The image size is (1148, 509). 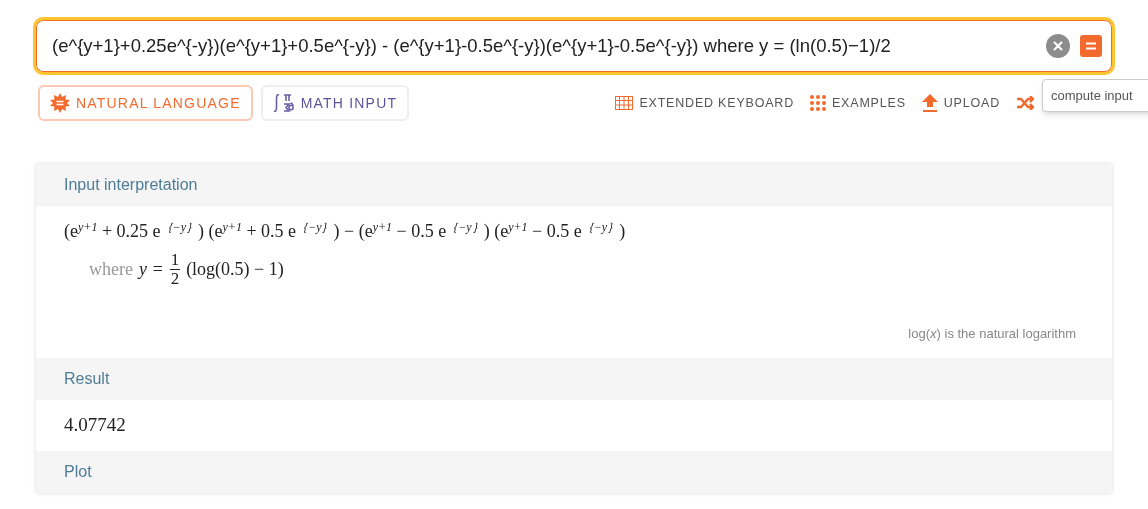 What do you see at coordinates (60, 103) in the screenshot?
I see `equals-burst-icon` at bounding box center [60, 103].